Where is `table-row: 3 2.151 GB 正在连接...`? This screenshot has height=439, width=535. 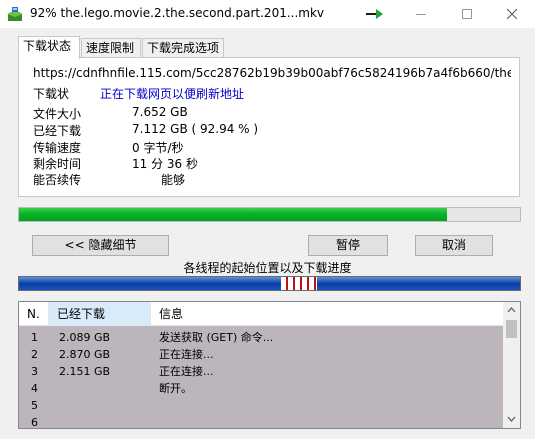
table-row: 3 2.151 GB 正在连接... is located at coordinates (261, 371).